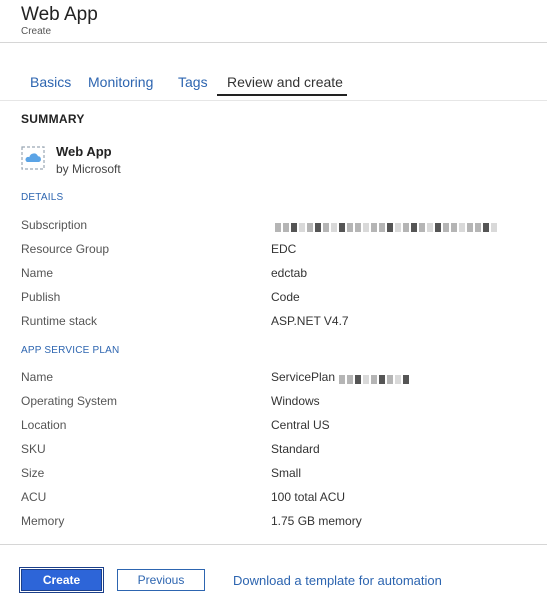  Describe the element at coordinates (88, 169) in the screenshot. I see `app-publisher: by Microsoft` at that location.